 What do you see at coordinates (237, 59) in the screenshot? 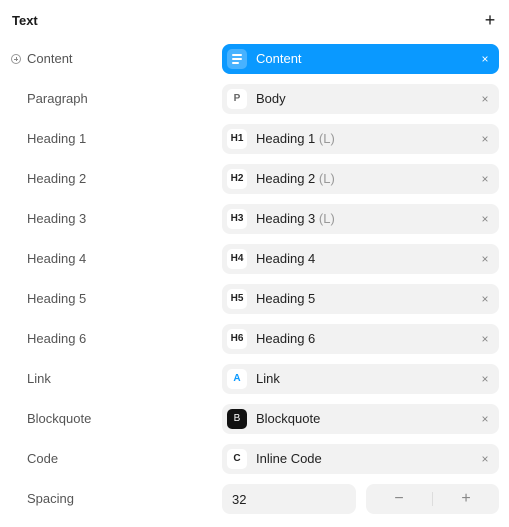
I see `text-lines-icon` at bounding box center [237, 59].